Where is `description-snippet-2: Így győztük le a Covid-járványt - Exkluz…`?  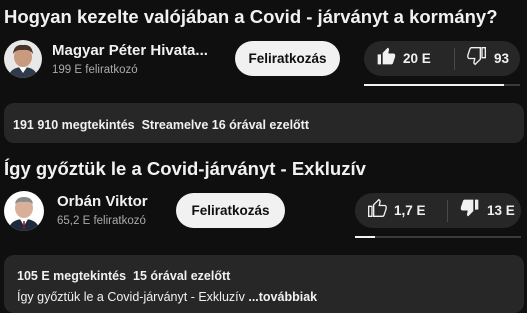 description-snippet-2: Így győztük le a Covid-járványt - Exkluz… is located at coordinates (133, 297).